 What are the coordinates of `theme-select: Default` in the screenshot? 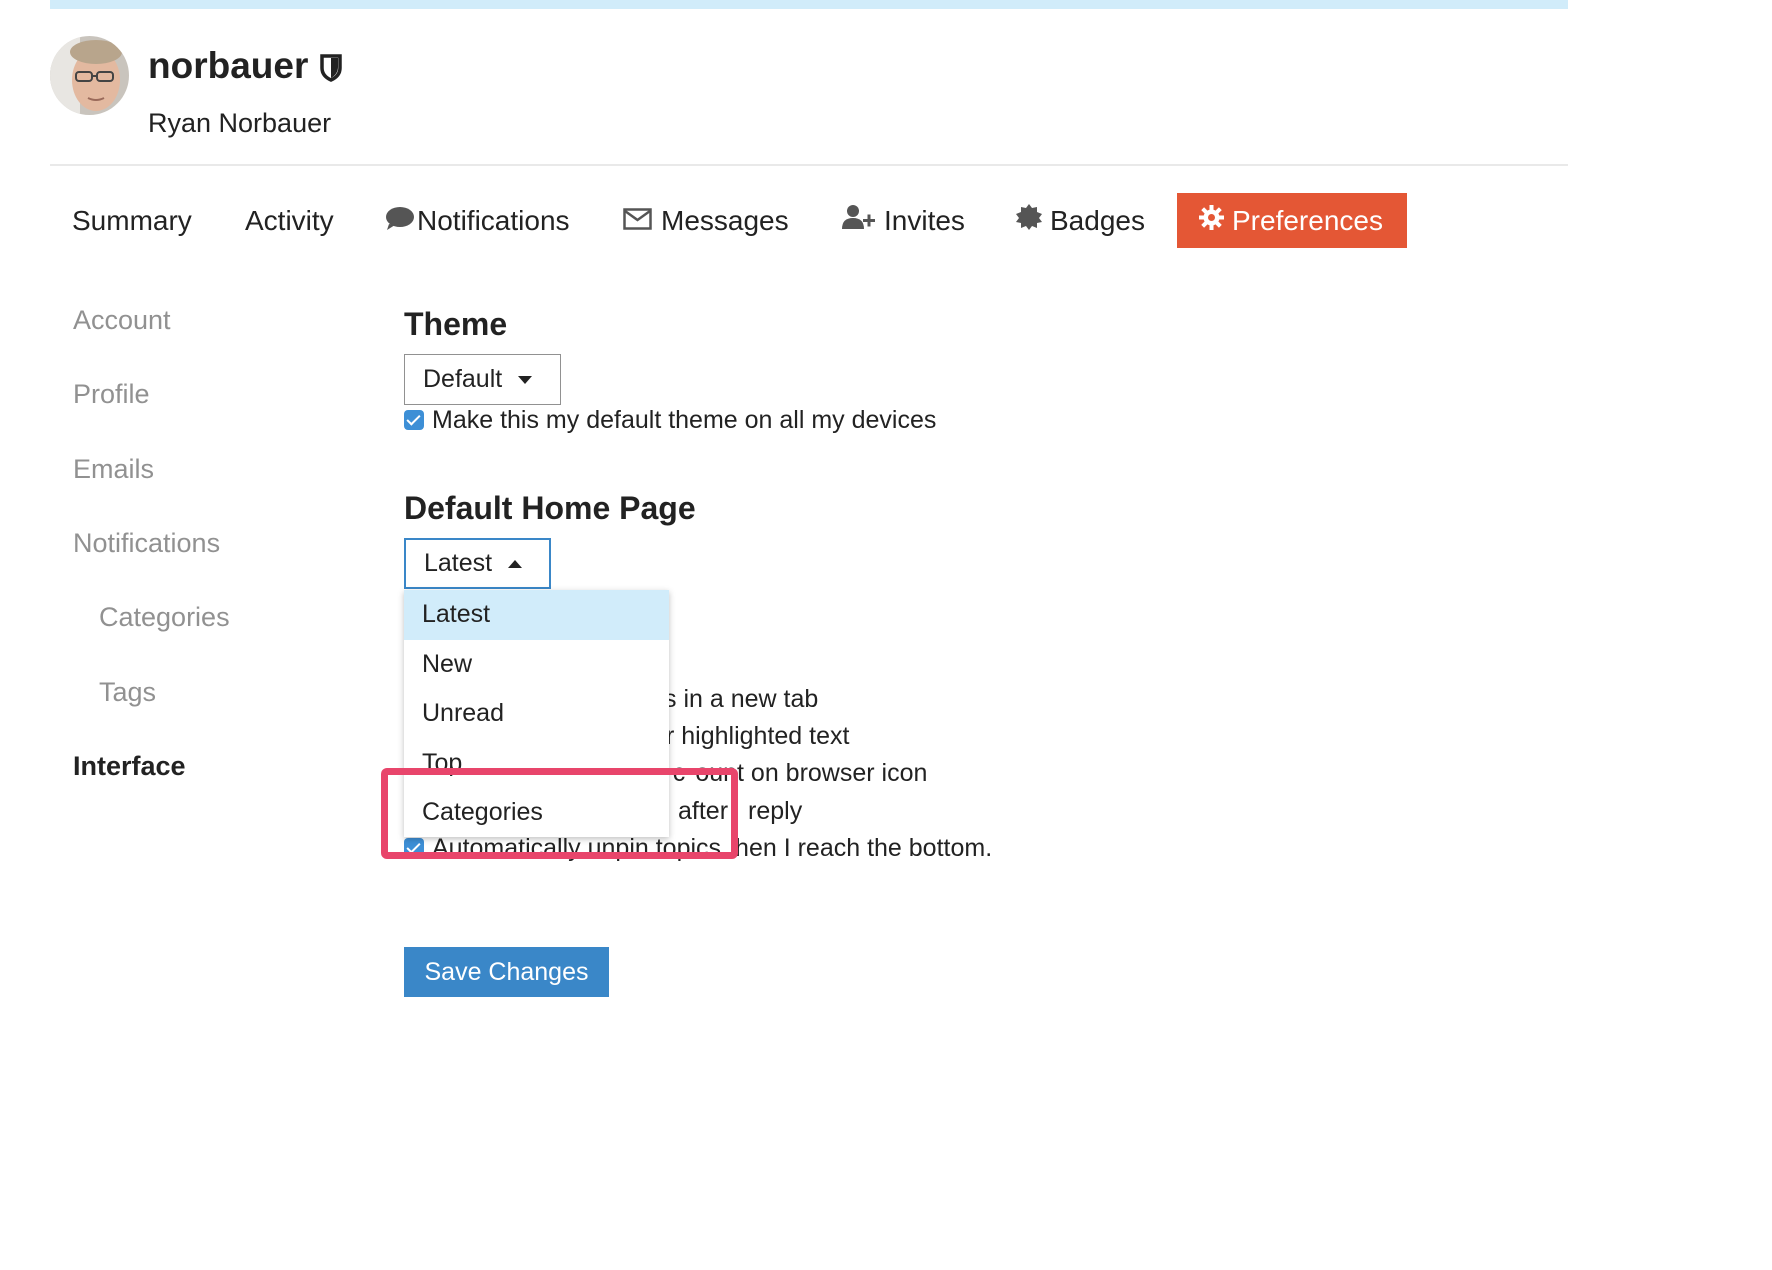 It's located at (482, 379).